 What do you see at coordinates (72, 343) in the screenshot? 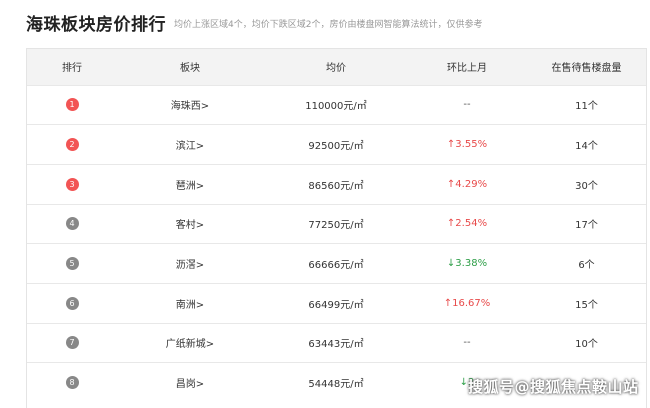
I see `rank-badge: 7` at bounding box center [72, 343].